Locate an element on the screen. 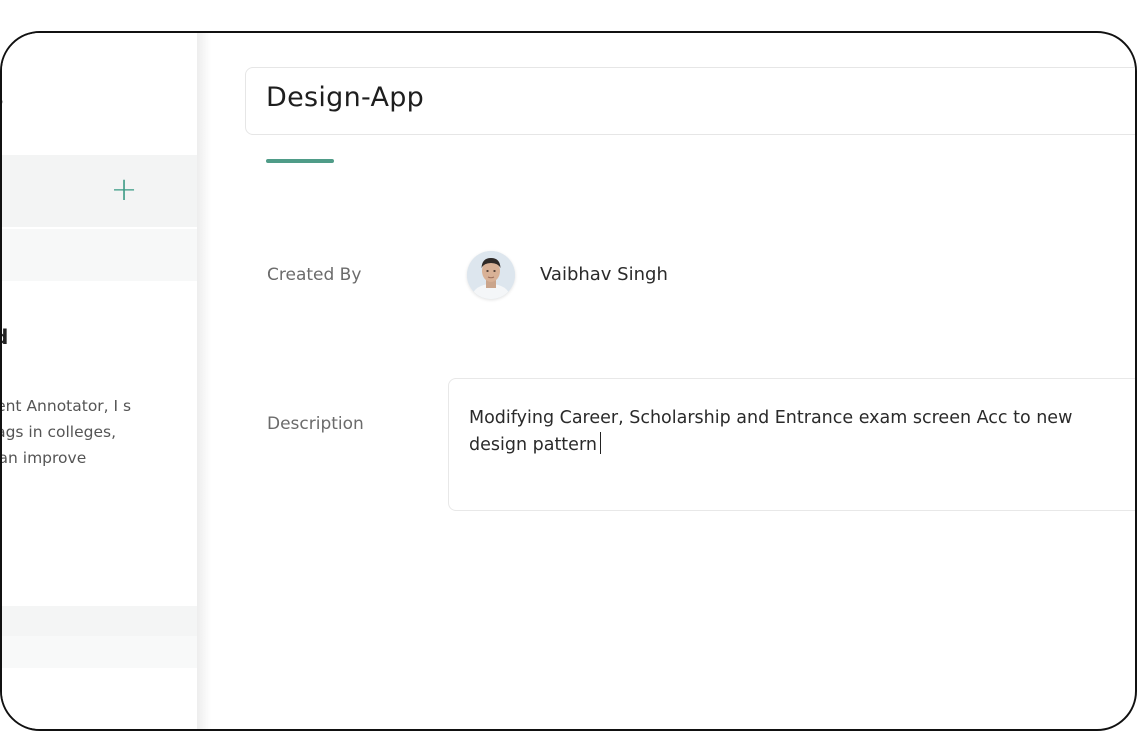 This screenshot has height=731, width=1140. sidebar-section-divider is located at coordinates (99, 255).